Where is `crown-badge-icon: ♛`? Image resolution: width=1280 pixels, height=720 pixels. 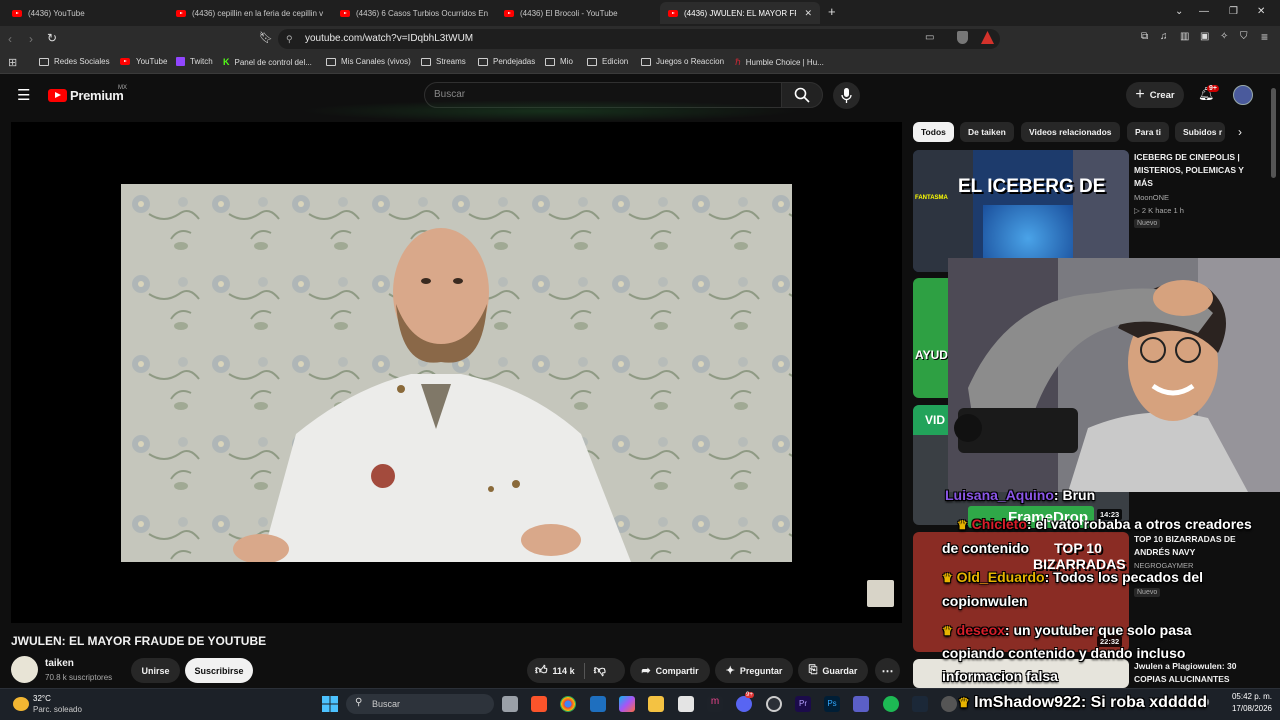
crown-badge-icon: ♛ is located at coordinates (964, 702).